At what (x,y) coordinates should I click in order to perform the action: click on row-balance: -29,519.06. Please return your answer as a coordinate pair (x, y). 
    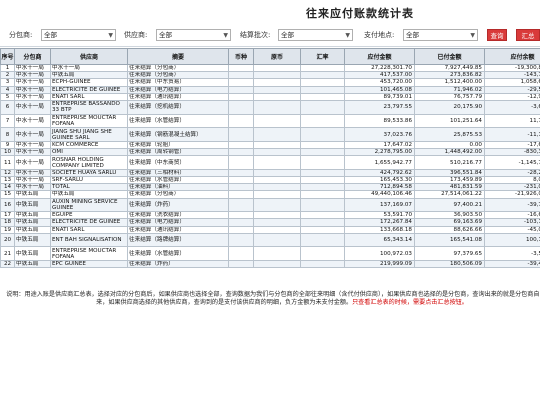
    Looking at the image, I should click on (512, 89).